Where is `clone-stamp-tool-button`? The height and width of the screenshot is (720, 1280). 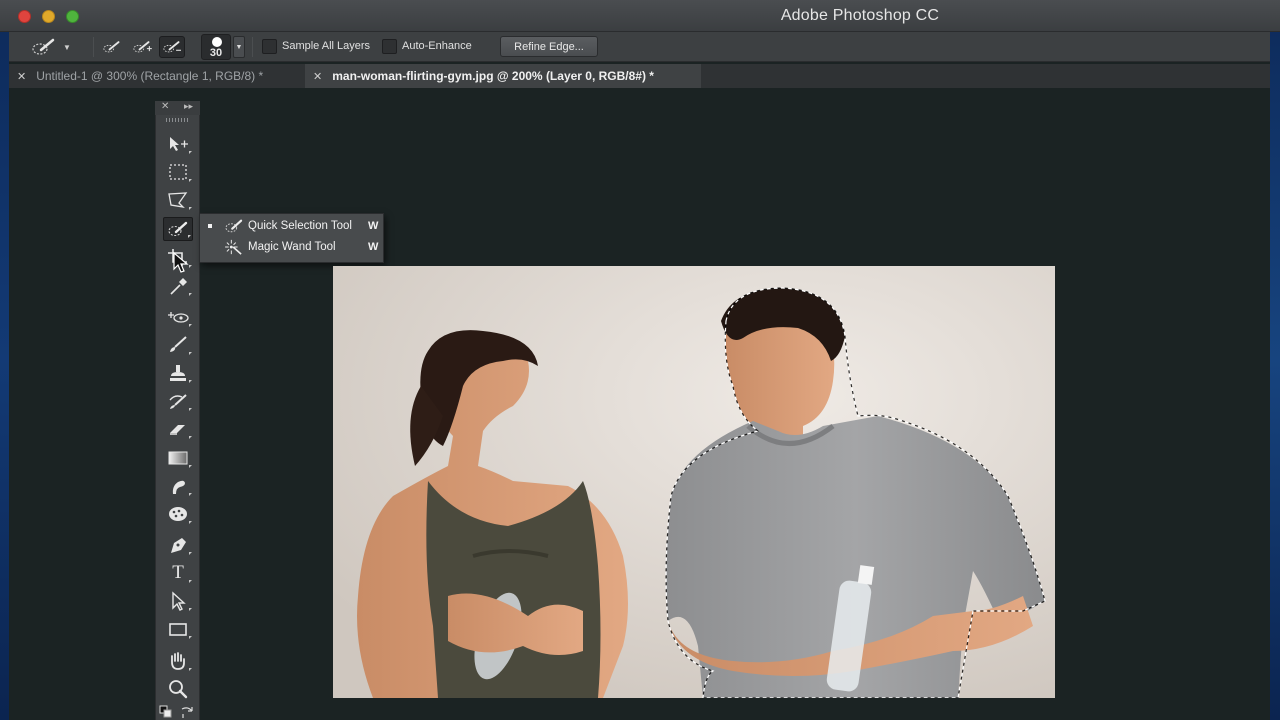
clone-stamp-tool-button is located at coordinates (178, 373).